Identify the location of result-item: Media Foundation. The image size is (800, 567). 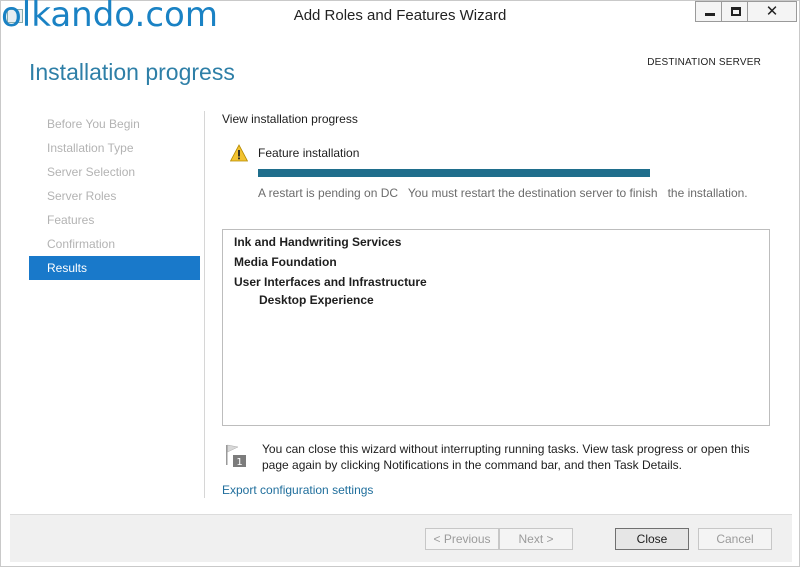
(285, 262).